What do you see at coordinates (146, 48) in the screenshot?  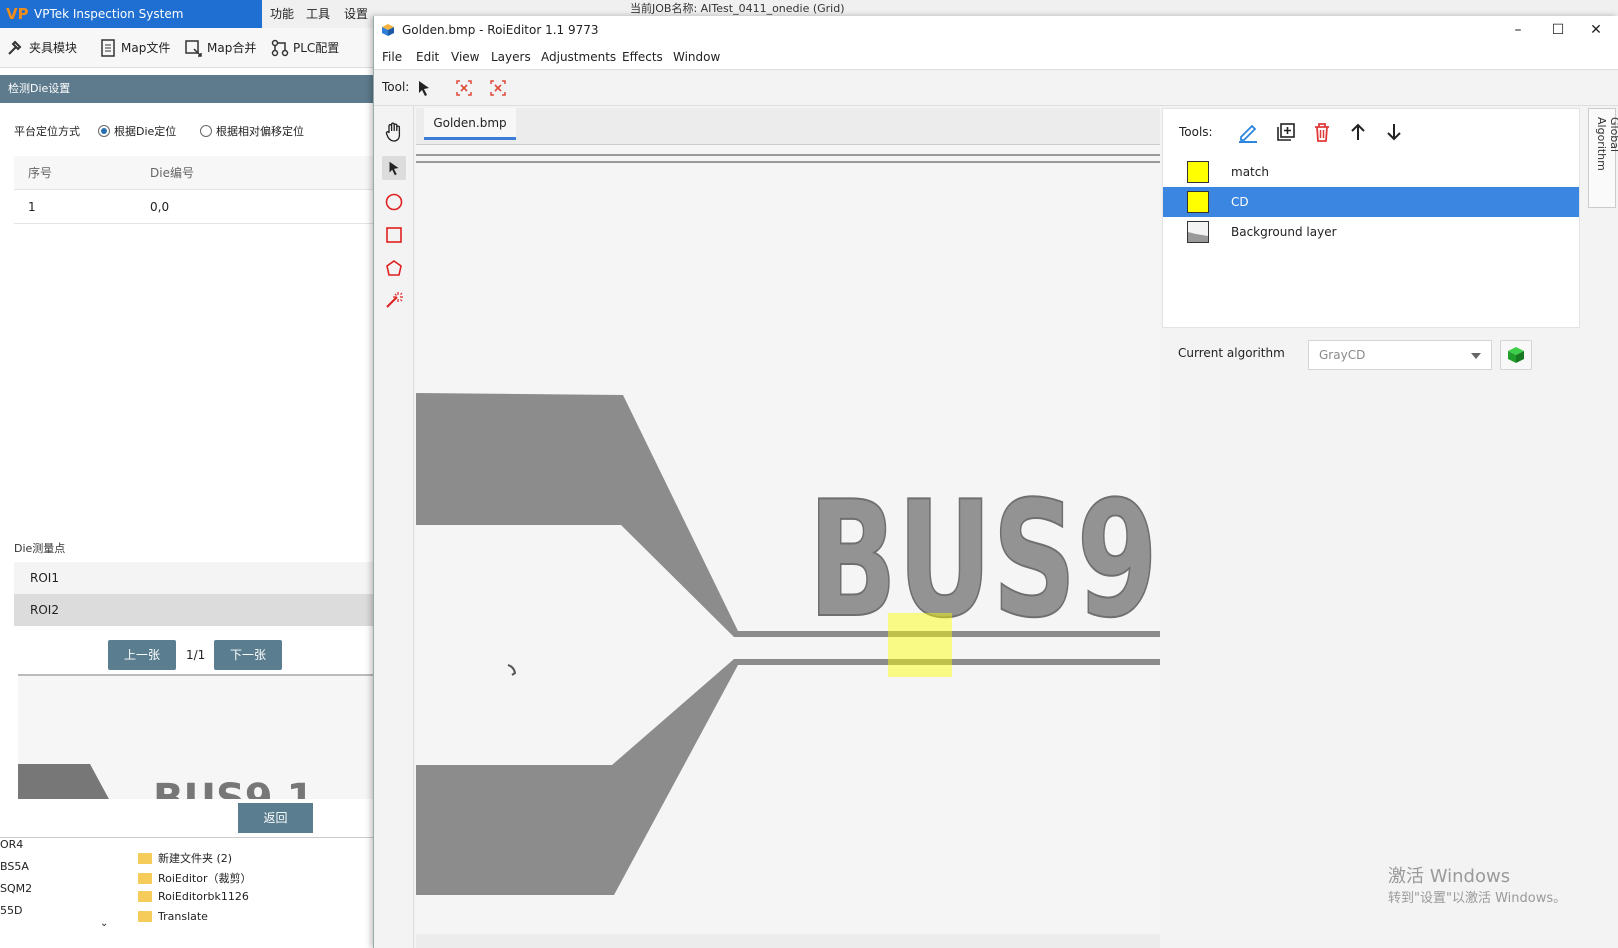 I see `map-file-label: Map文件` at bounding box center [146, 48].